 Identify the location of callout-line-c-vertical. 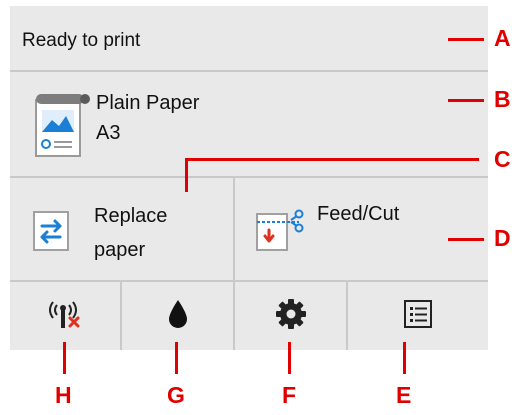
(186, 175).